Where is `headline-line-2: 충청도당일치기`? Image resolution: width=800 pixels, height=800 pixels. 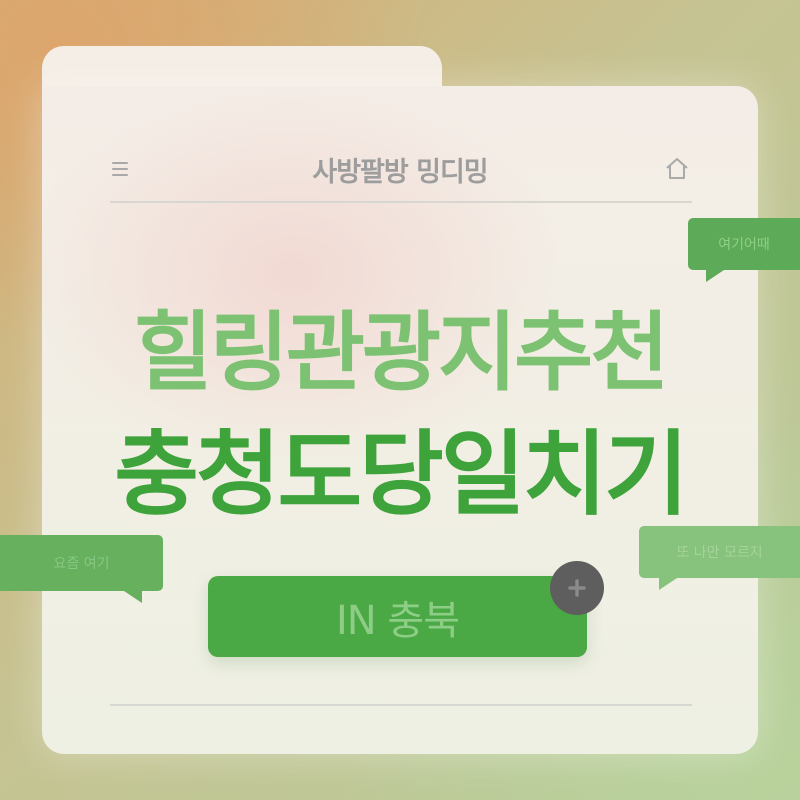 headline-line-2: 충청도당일치기 is located at coordinates (401, 474).